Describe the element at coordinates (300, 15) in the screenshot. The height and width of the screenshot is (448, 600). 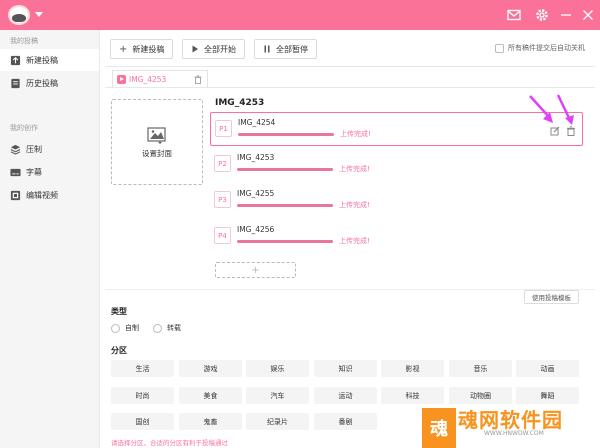
I see `title-bar` at that location.